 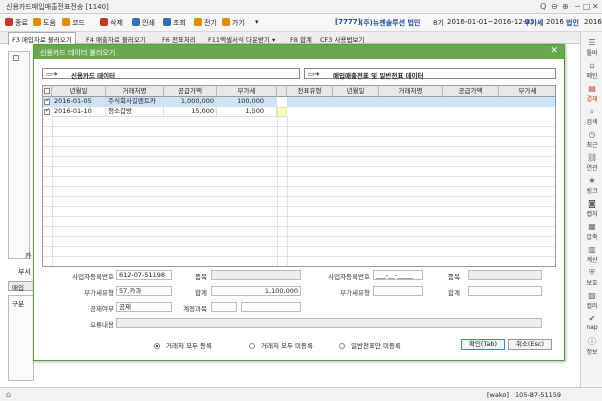 What do you see at coordinates (44, 23) in the screenshot?
I see `help-button: 도움` at bounding box center [44, 23].